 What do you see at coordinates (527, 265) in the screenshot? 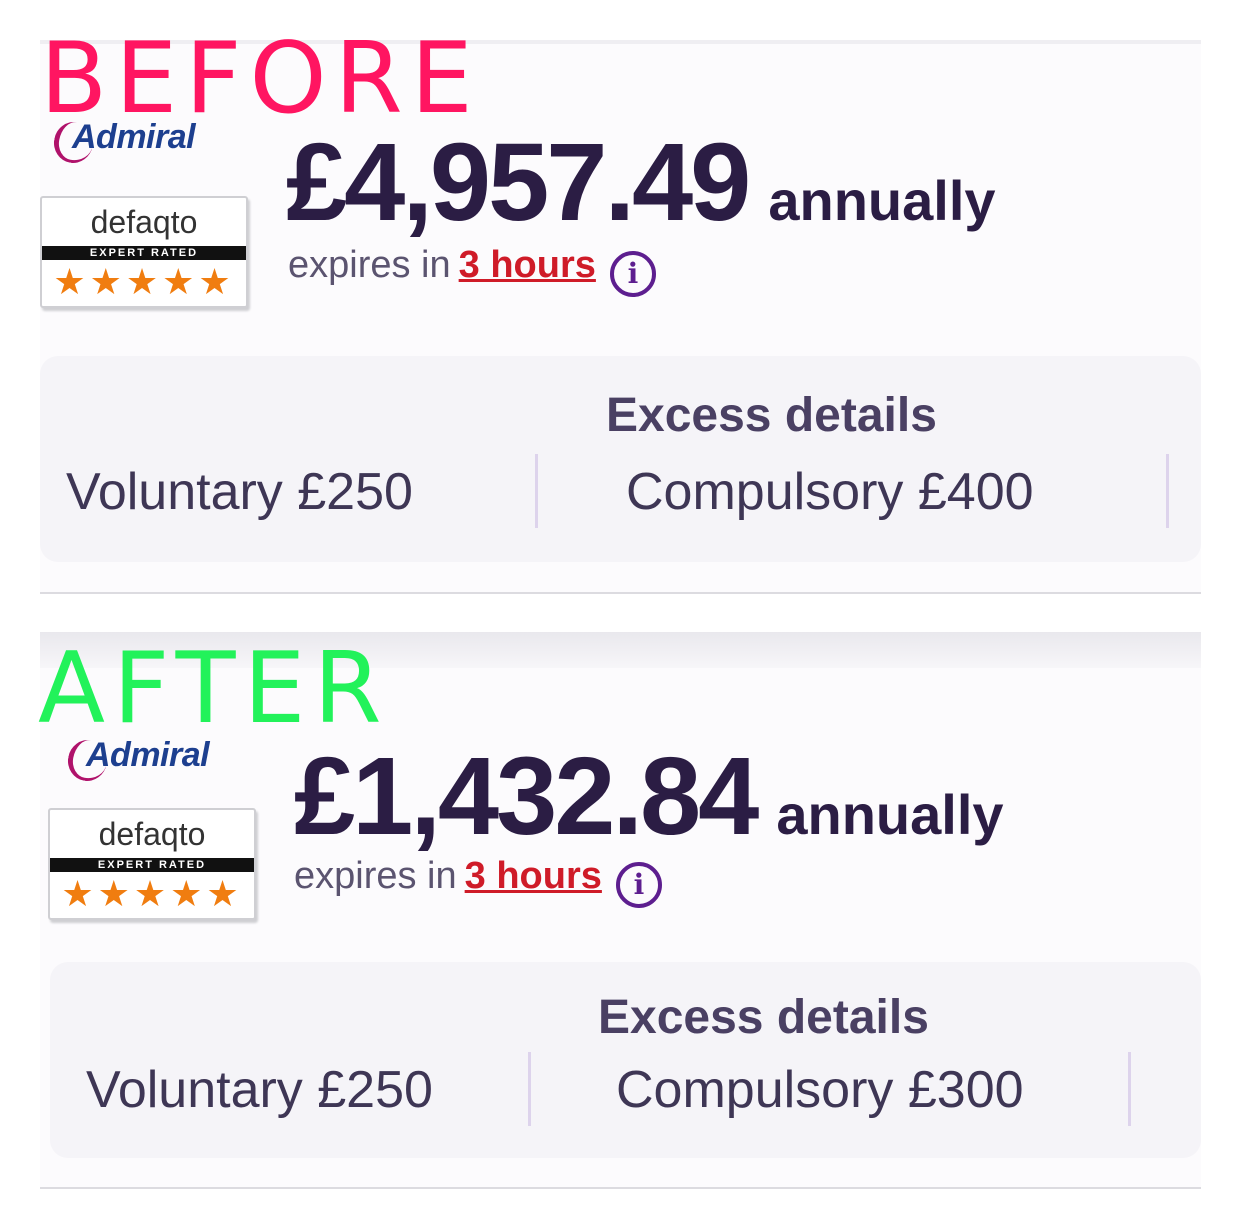
I see `before-expiry-link: 3 hours` at bounding box center [527, 265].